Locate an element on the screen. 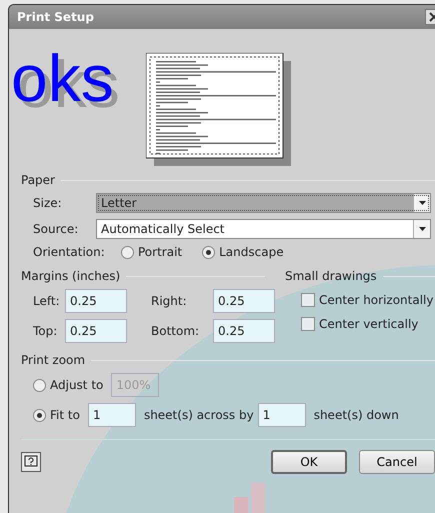 This screenshot has width=435, height=513. field-label: Right: is located at coordinates (169, 301).